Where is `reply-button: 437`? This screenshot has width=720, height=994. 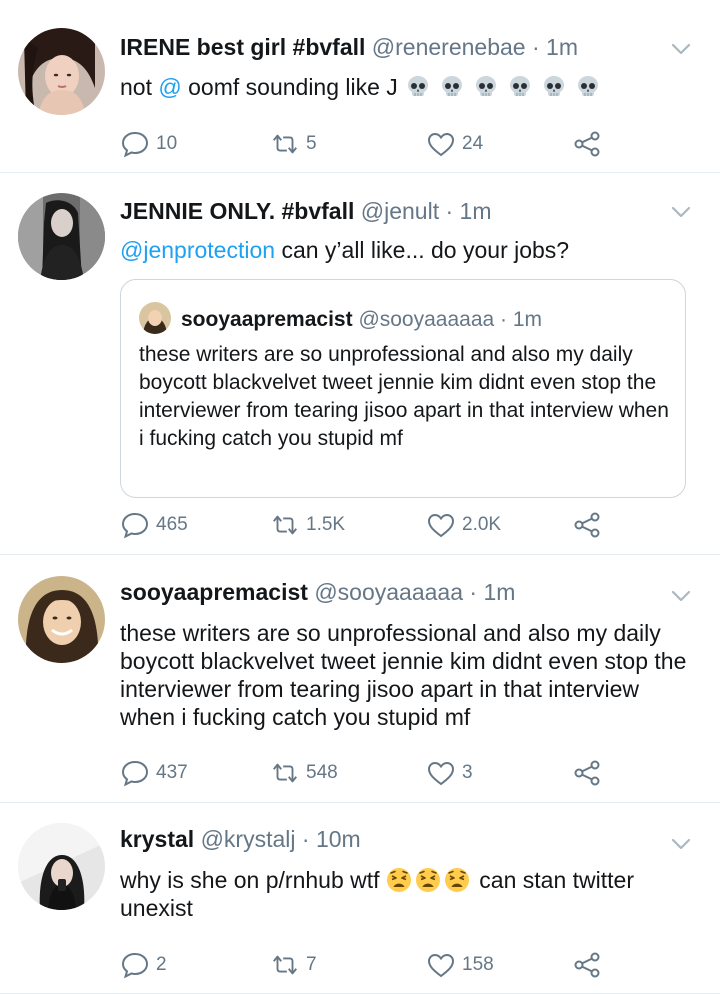 reply-button: 437 is located at coordinates (154, 773).